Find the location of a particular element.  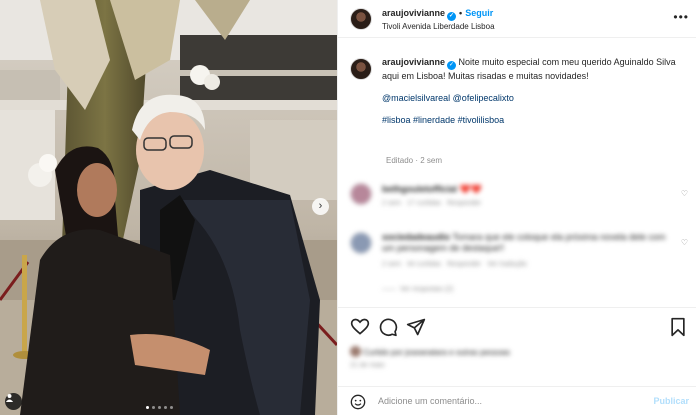

view-replies-label: Ver respostas (2) is located at coordinates (426, 289).